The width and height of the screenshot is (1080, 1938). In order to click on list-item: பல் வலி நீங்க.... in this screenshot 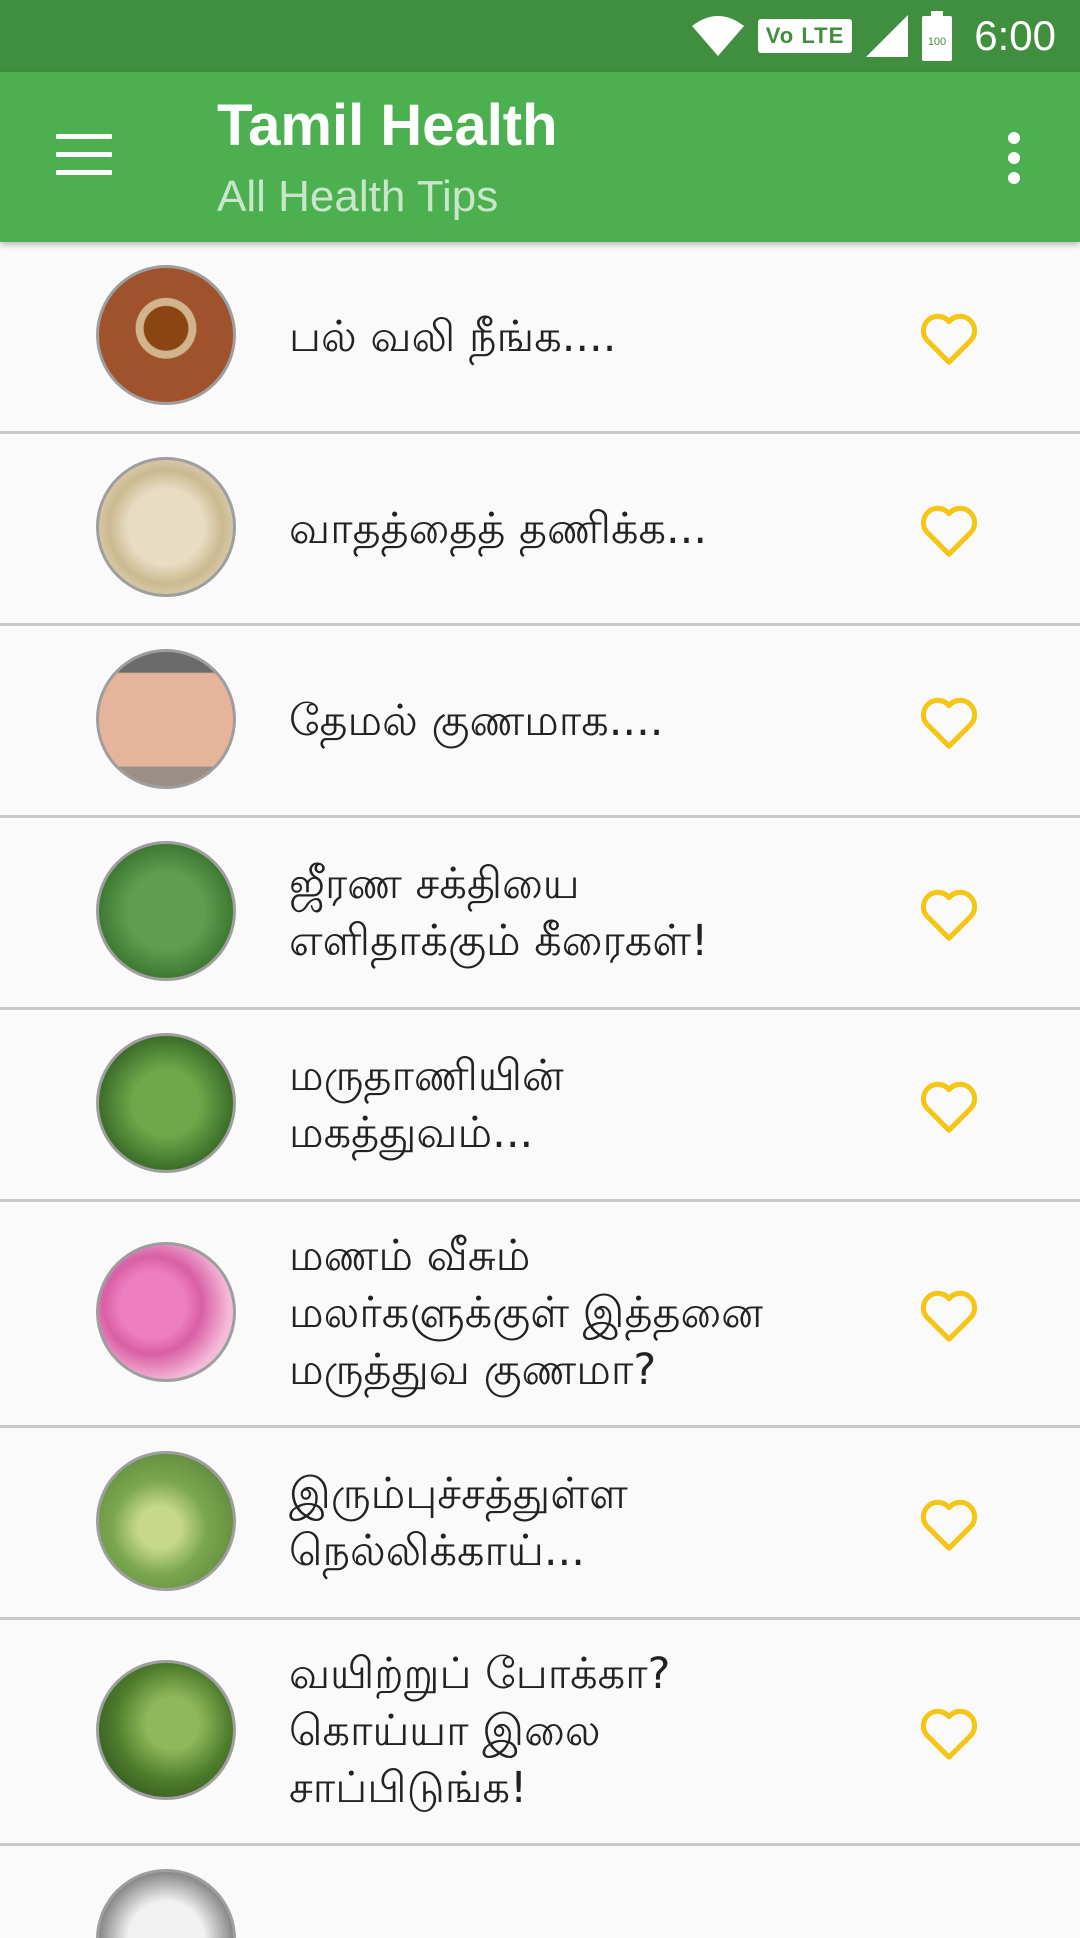, I will do `click(540, 338)`.